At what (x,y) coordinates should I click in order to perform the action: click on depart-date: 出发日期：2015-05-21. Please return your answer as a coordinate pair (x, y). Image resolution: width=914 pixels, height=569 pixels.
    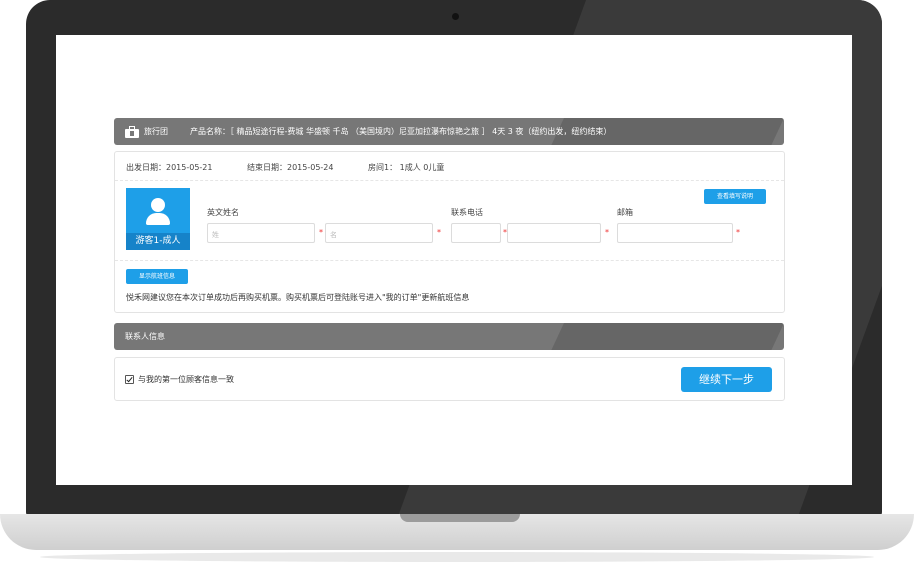
    Looking at the image, I should click on (169, 167).